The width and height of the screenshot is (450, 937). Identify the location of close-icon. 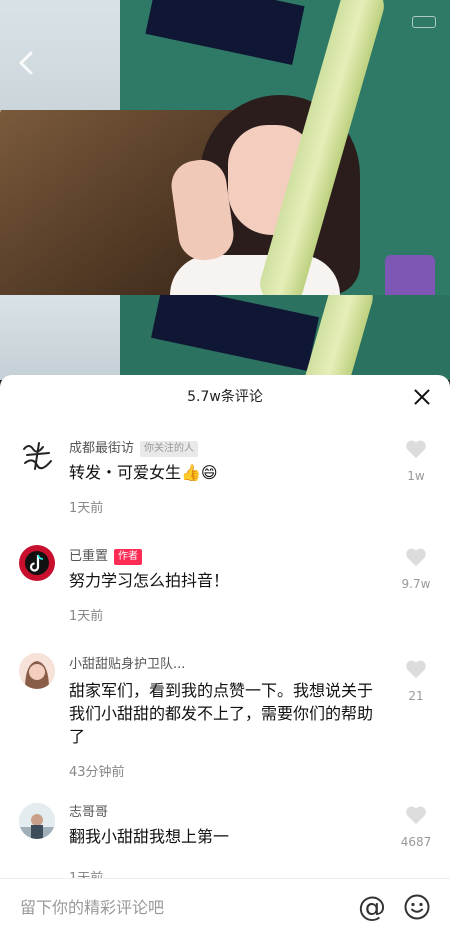
(422, 397).